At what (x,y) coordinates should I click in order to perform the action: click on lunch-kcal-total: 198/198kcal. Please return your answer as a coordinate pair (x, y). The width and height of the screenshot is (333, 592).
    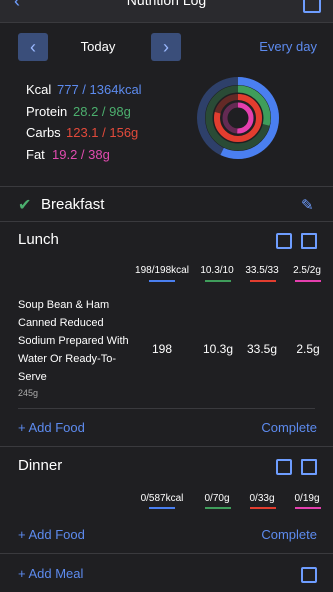
    Looking at the image, I should click on (162, 270).